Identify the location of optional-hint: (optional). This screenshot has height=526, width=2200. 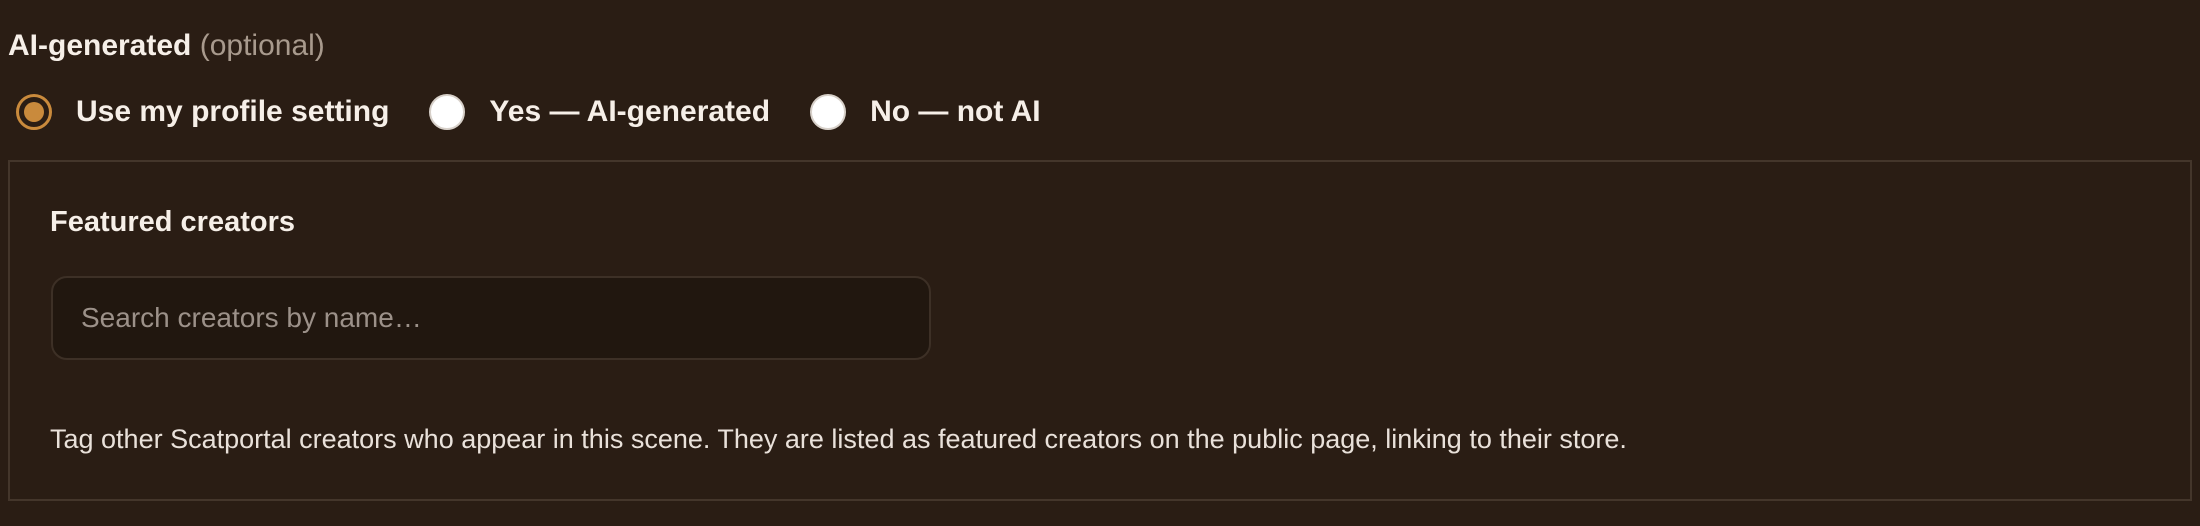
(262, 45).